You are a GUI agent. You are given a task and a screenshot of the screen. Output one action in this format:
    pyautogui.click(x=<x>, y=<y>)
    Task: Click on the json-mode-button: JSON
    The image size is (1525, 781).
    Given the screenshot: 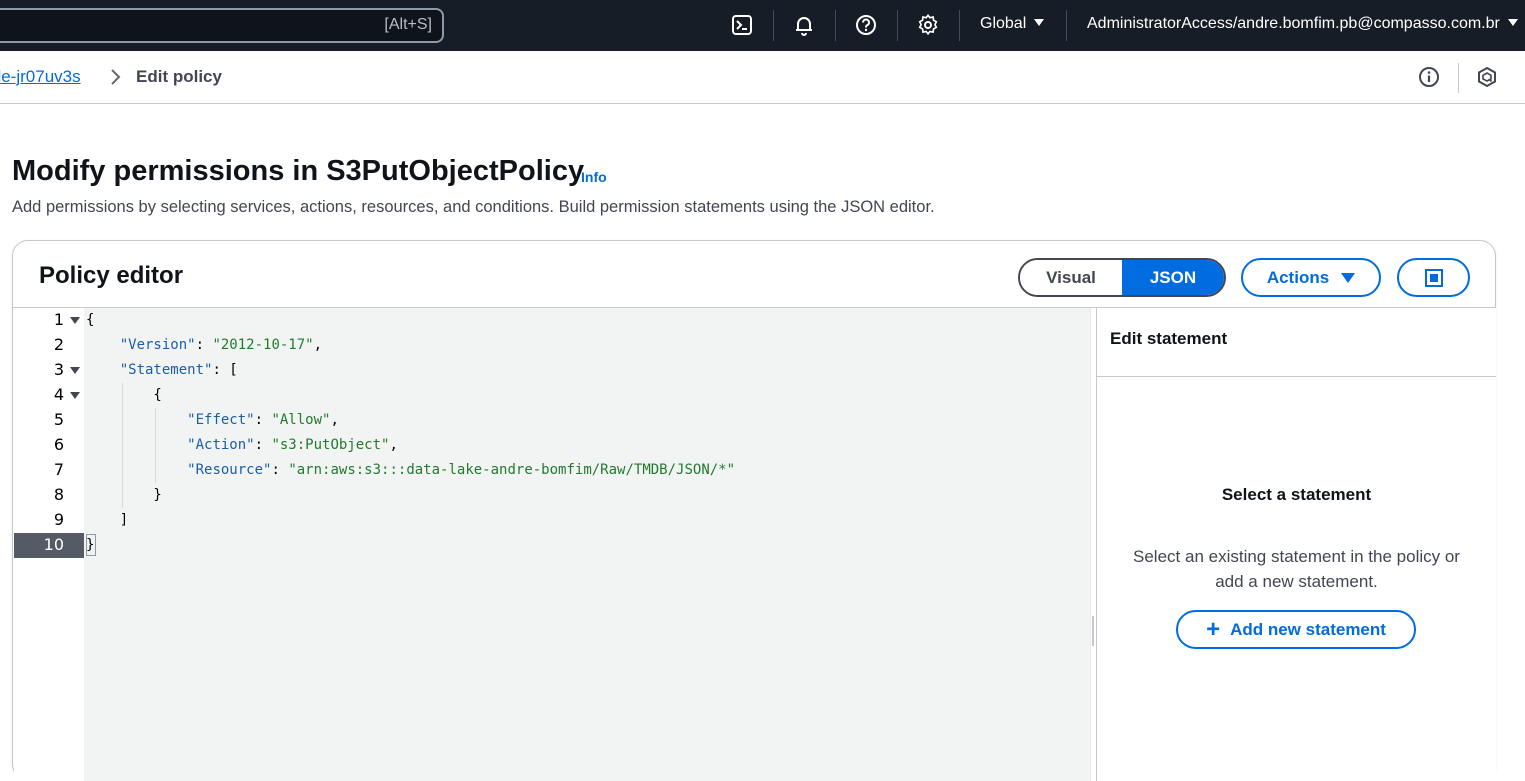 What is the action you would take?
    pyautogui.click(x=1173, y=277)
    